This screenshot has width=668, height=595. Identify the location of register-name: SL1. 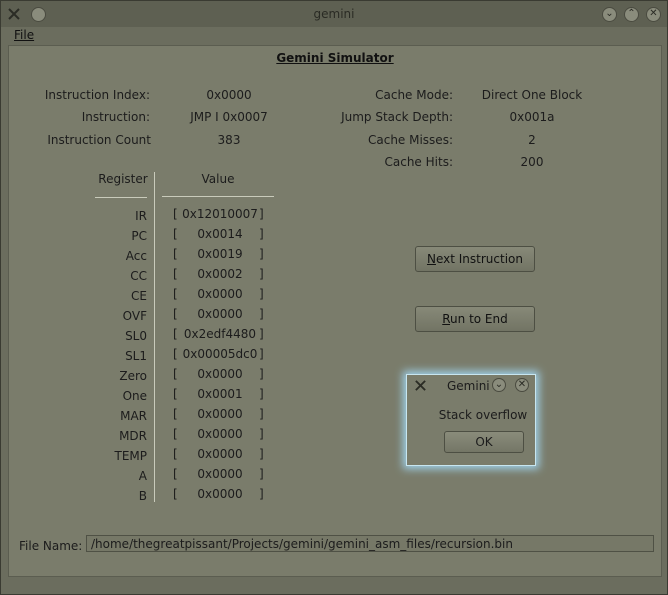
(136, 356).